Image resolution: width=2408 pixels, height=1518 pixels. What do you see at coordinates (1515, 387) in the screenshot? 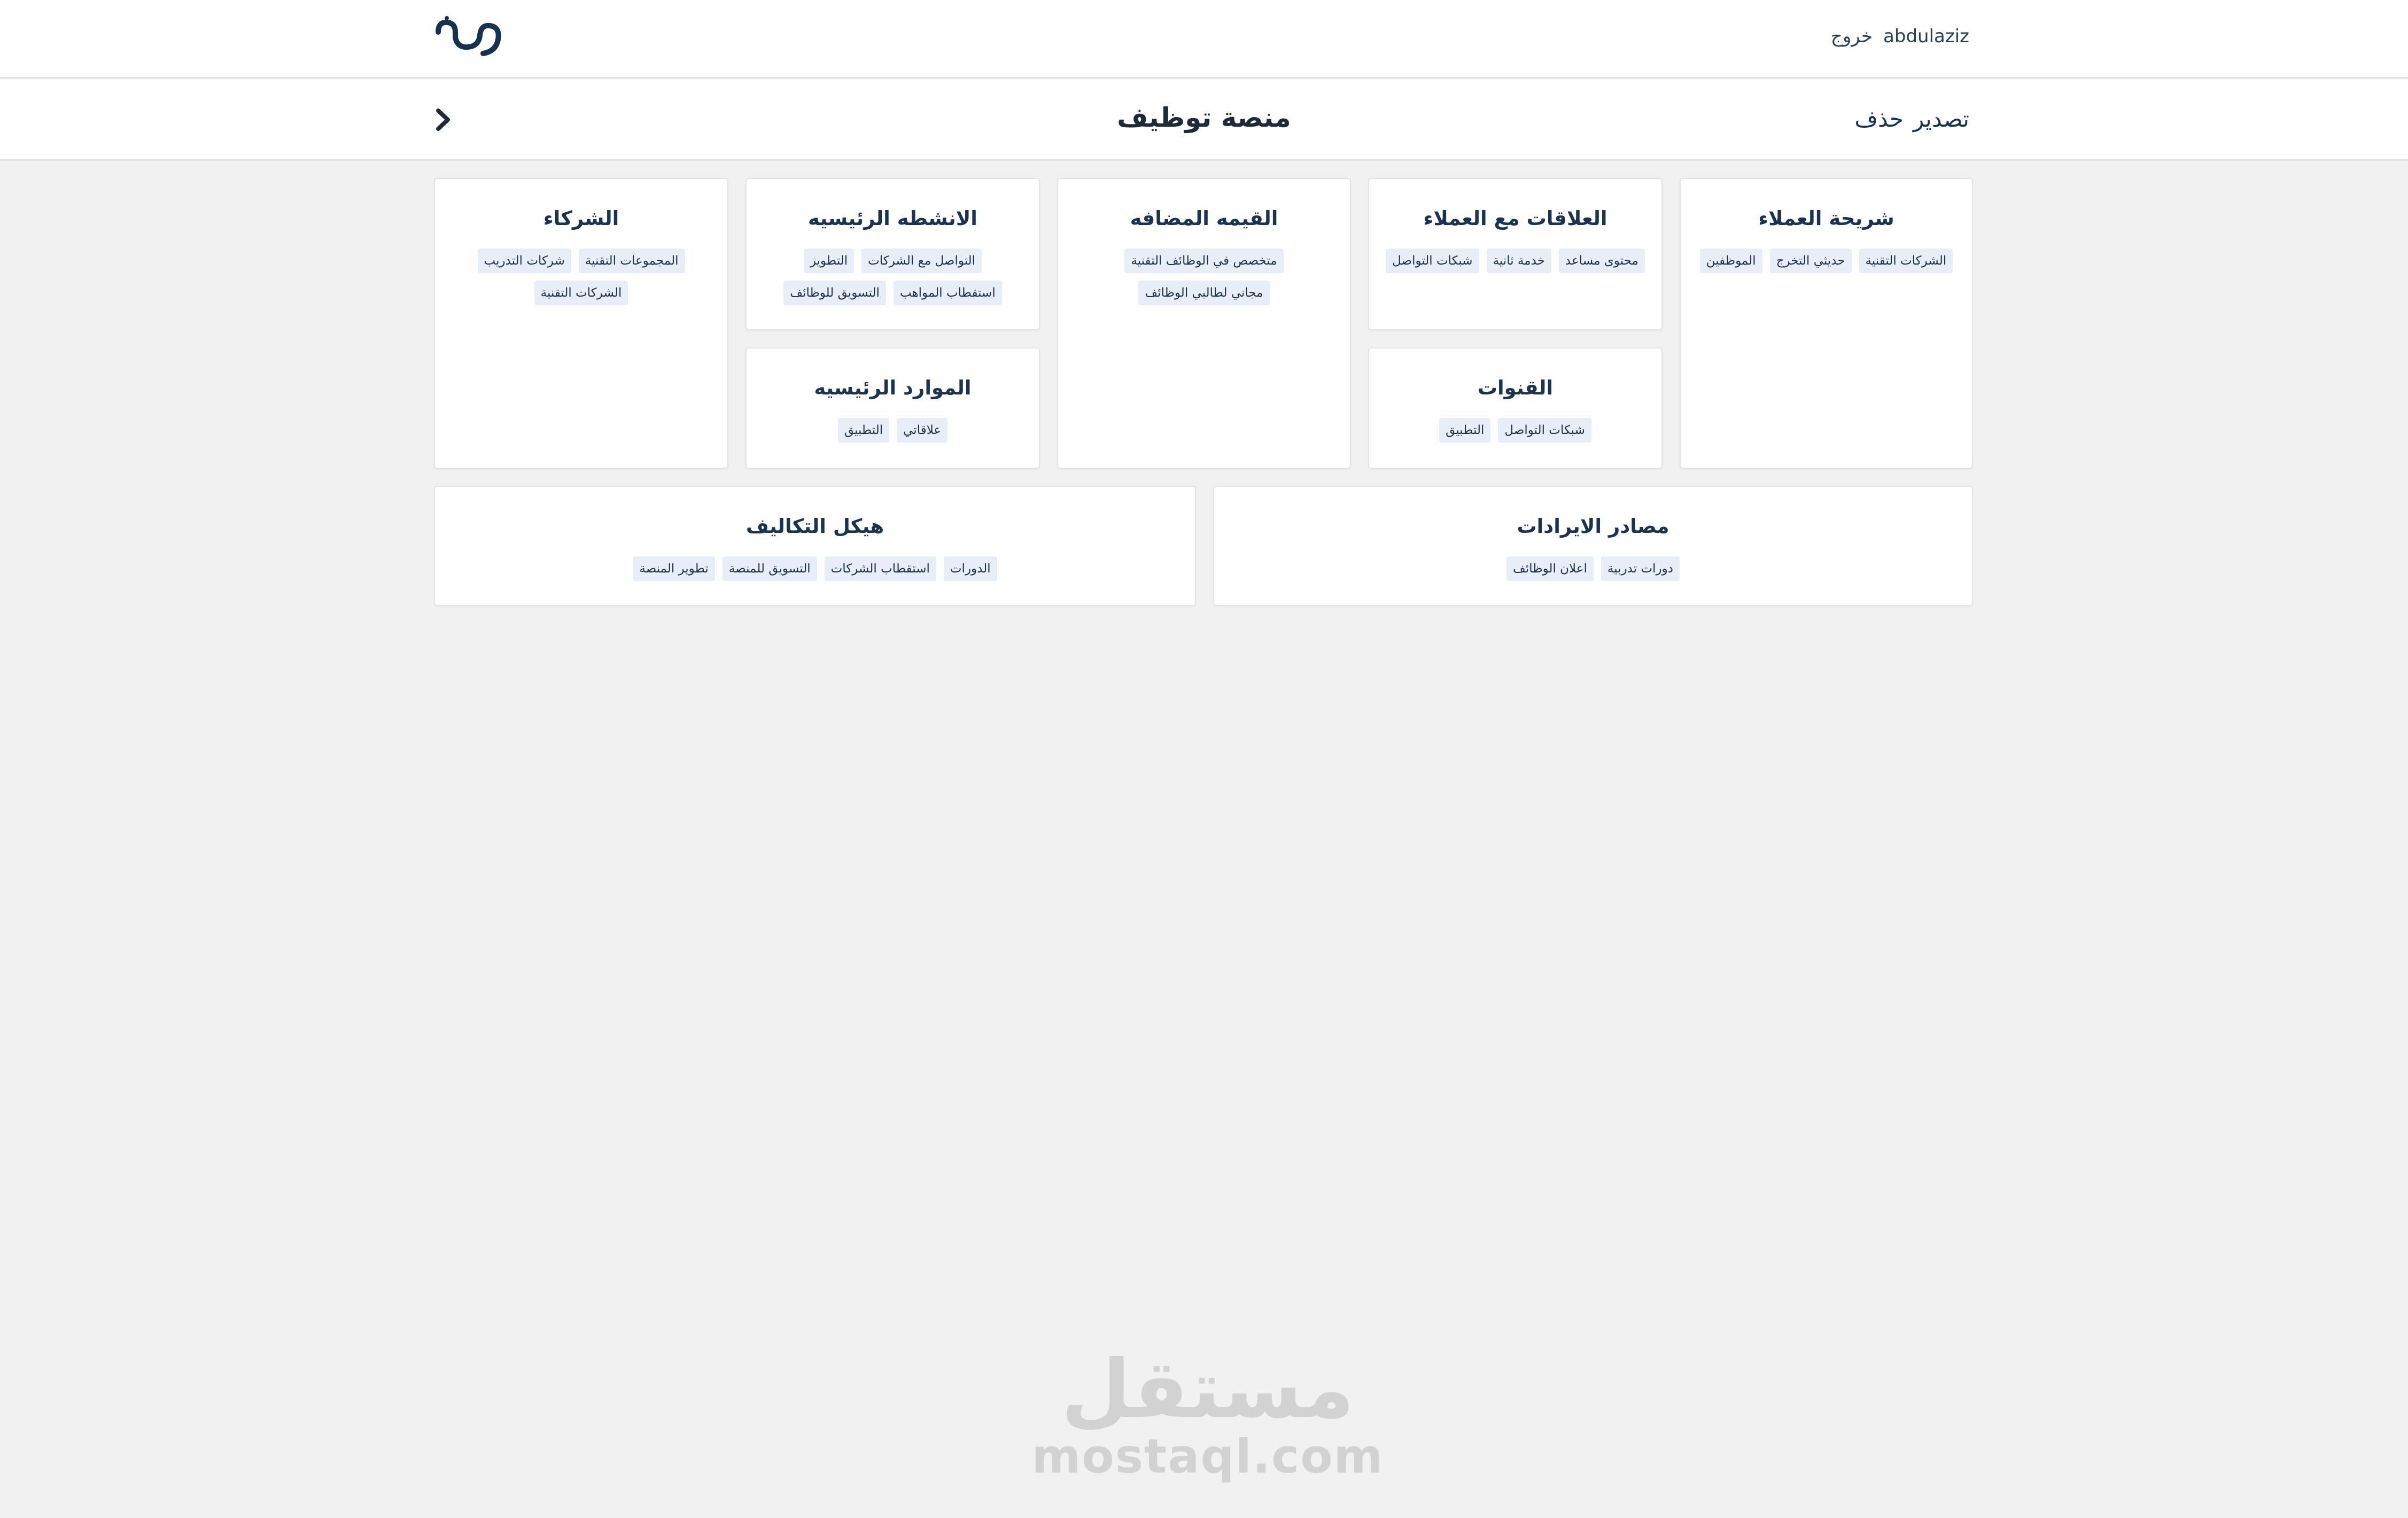
I see `card-title: القنوات` at bounding box center [1515, 387].